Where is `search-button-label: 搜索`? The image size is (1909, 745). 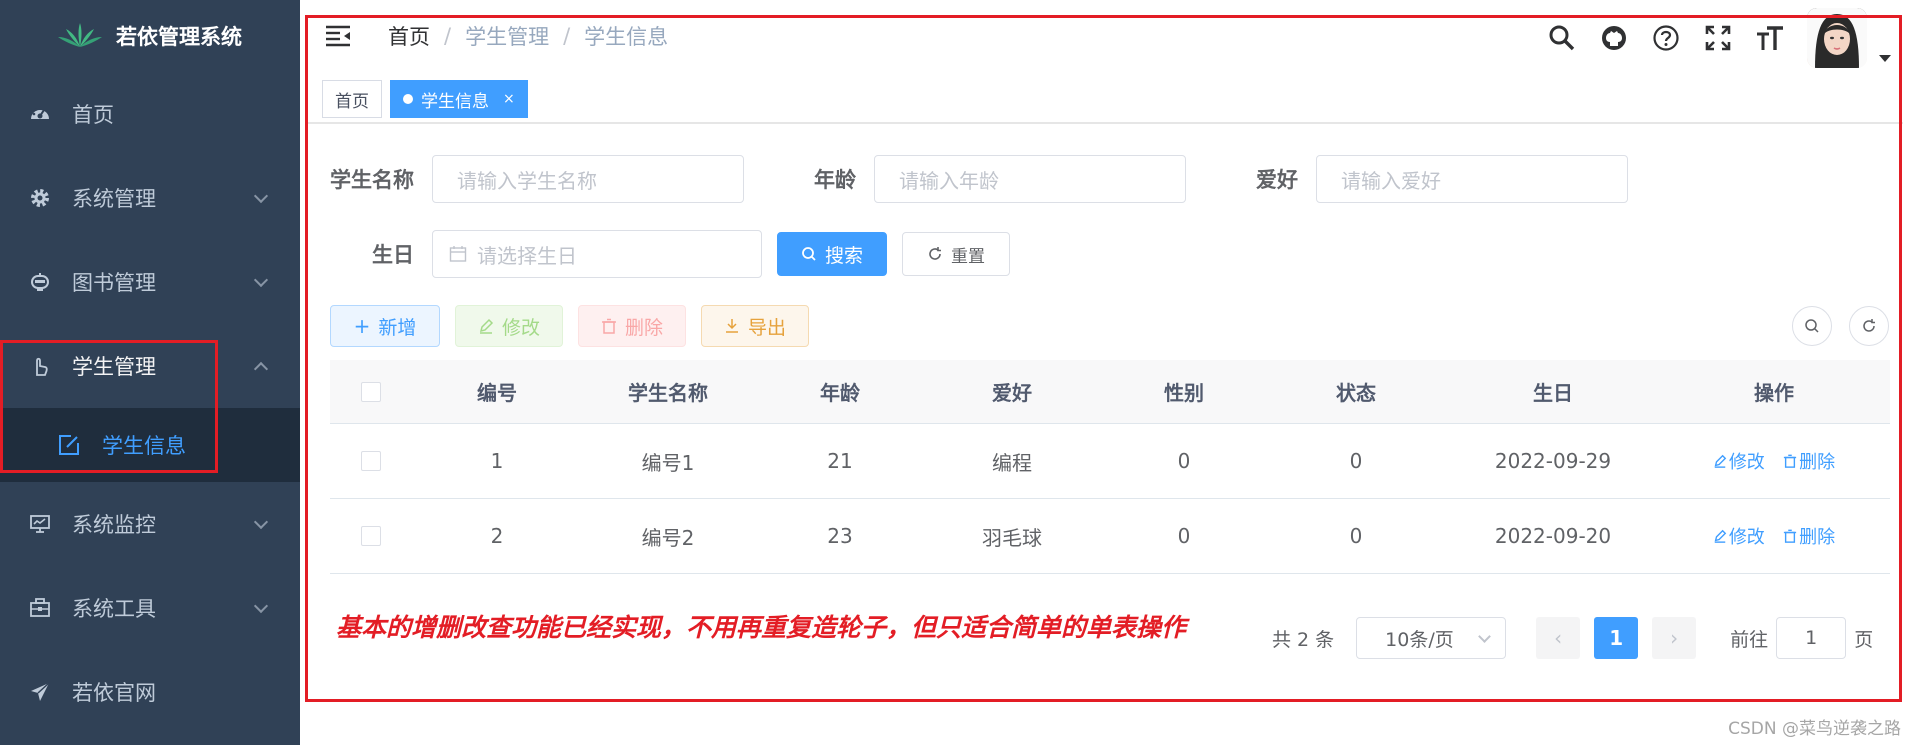
search-button-label: 搜索 is located at coordinates (843, 255).